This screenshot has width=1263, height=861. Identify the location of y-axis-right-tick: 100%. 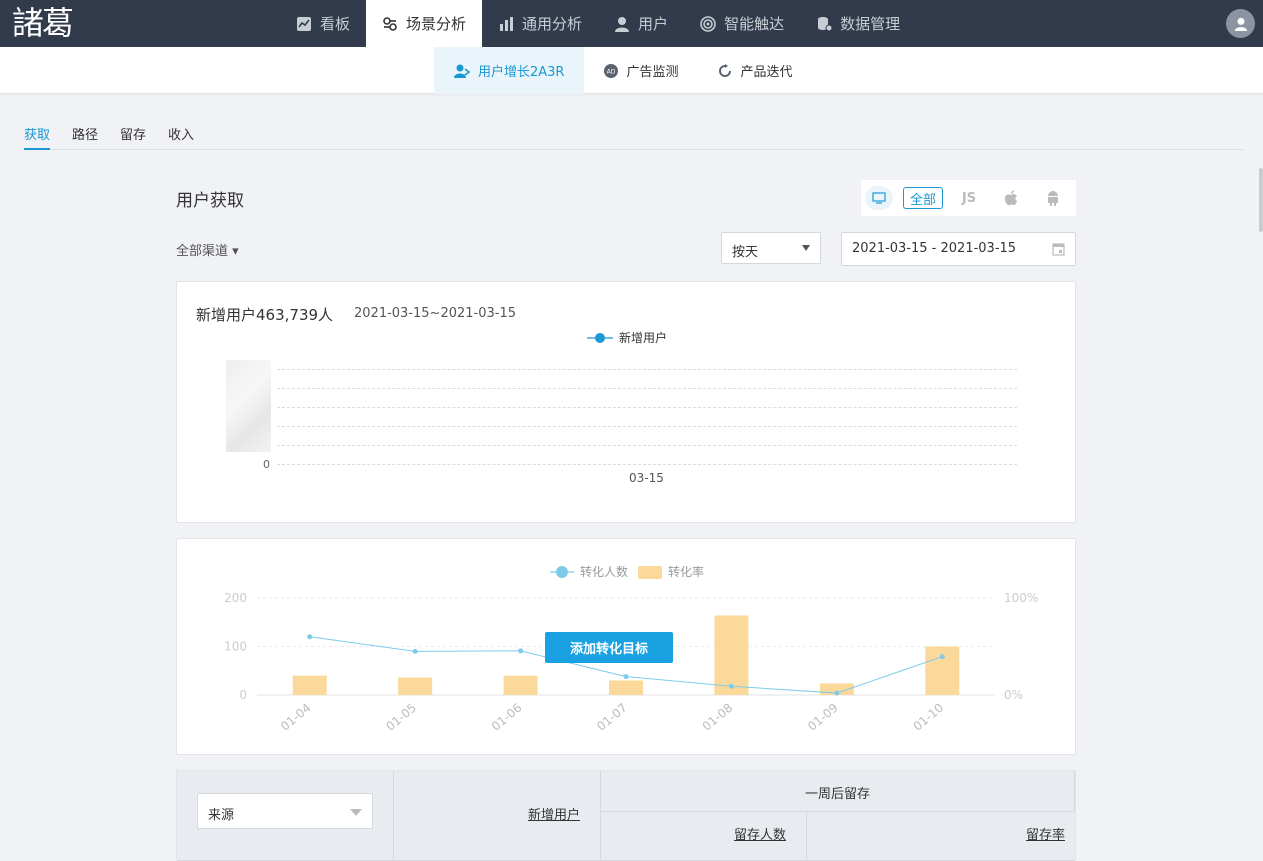
(1021, 598).